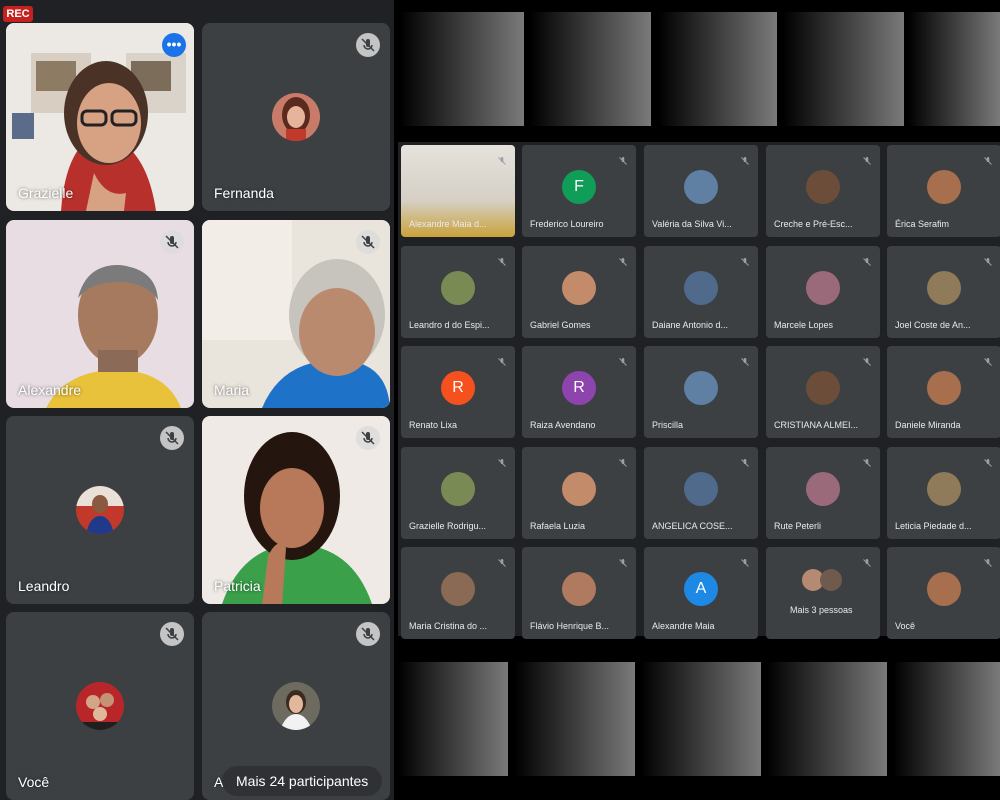 The image size is (1000, 800). I want to click on participant-name: Alexandre, so click(50, 390).